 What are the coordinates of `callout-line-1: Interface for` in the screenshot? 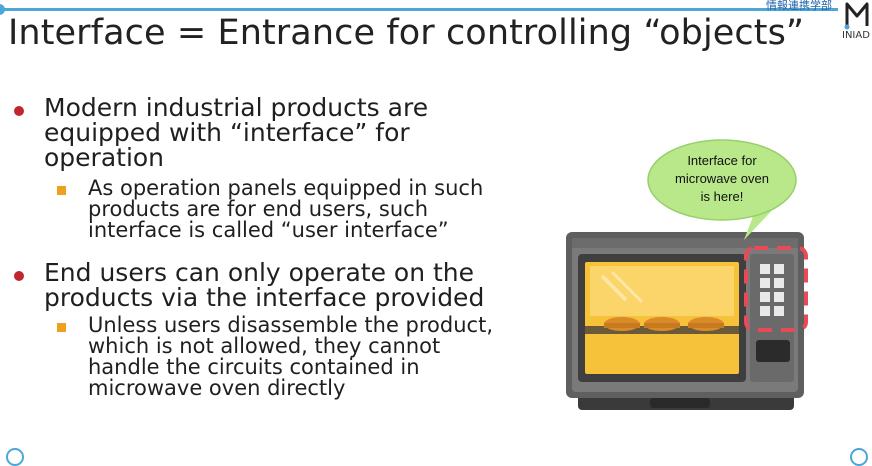 It's located at (722, 160).